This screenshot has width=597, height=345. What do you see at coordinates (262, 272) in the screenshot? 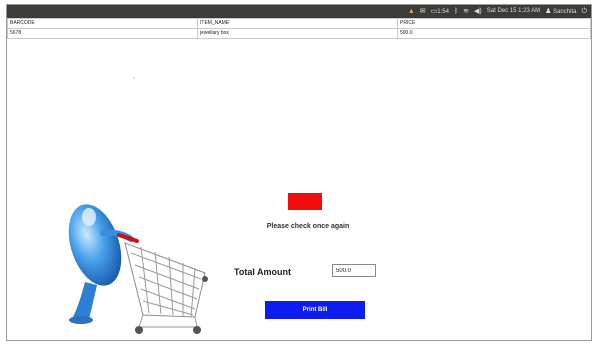
I see `total-amount-label: Total Amount` at bounding box center [262, 272].